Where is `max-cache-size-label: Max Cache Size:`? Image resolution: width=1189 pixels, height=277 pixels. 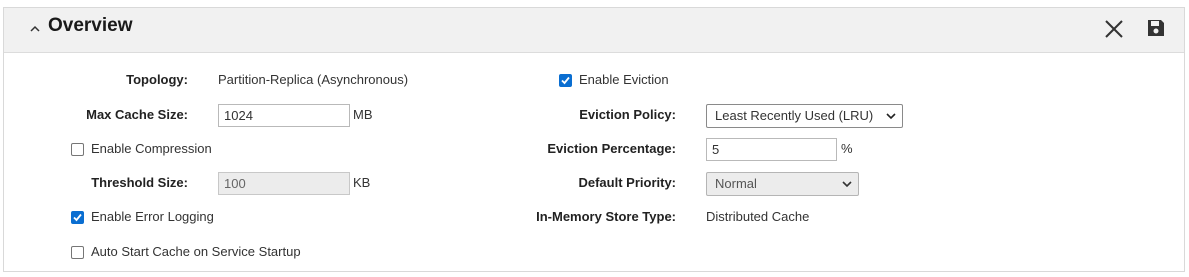 max-cache-size-label: Max Cache Size: is located at coordinates (137, 114).